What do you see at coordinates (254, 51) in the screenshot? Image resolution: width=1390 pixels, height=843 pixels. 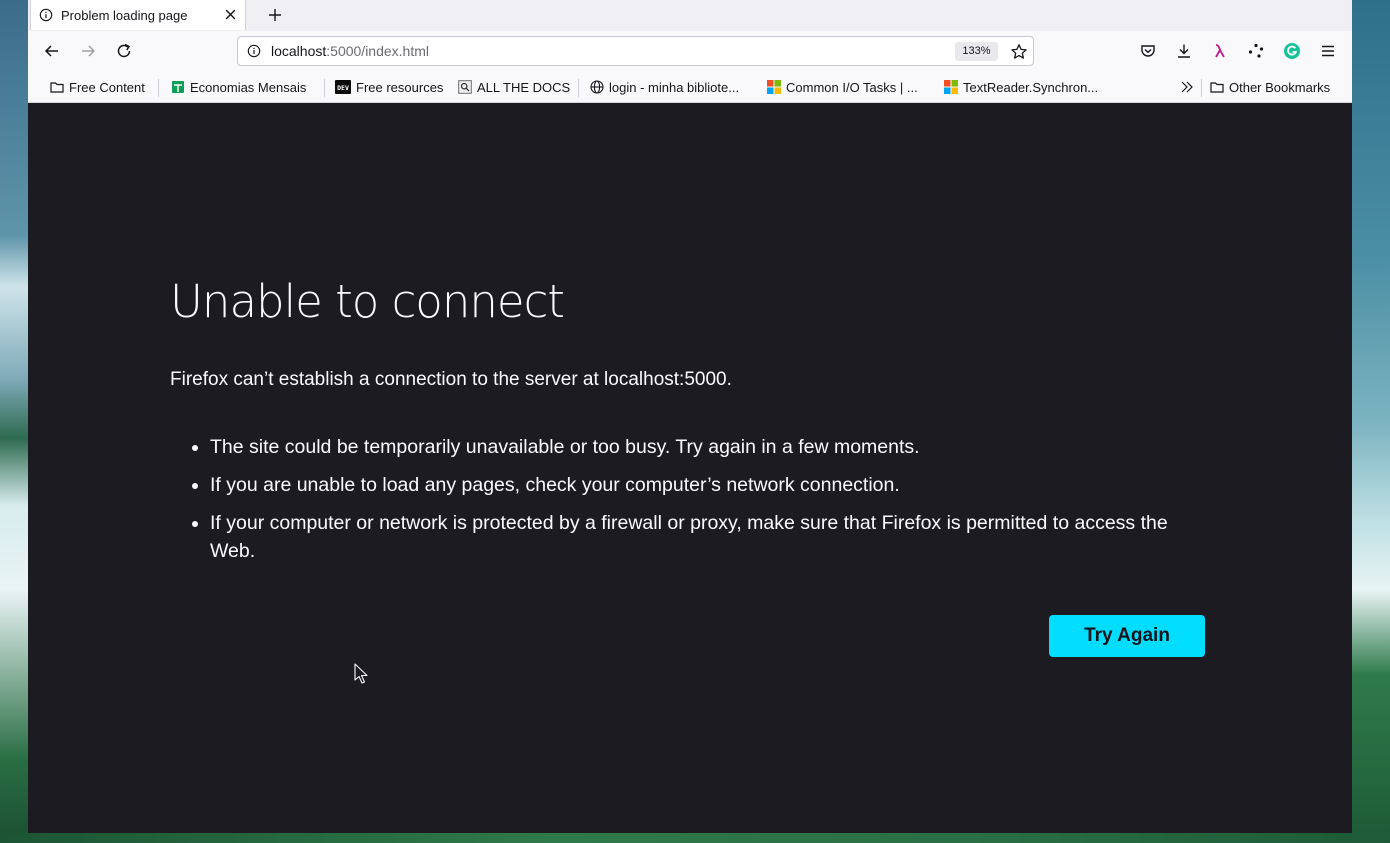 I see `site-info-icon` at bounding box center [254, 51].